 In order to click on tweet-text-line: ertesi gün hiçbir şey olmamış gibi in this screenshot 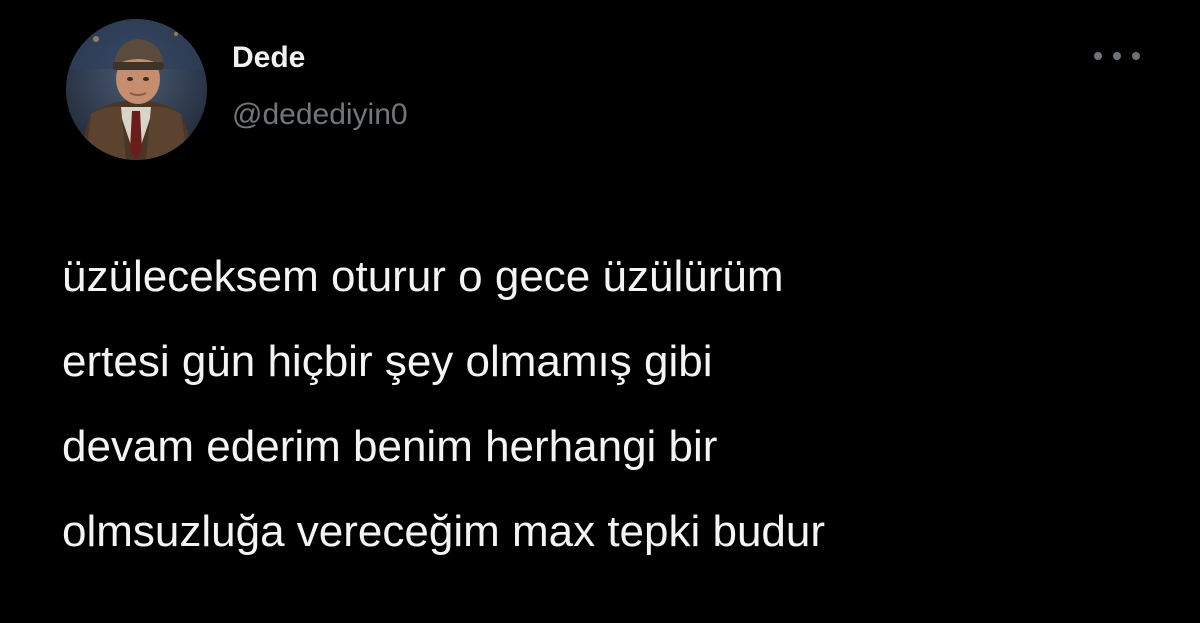, I will do `click(387, 361)`.